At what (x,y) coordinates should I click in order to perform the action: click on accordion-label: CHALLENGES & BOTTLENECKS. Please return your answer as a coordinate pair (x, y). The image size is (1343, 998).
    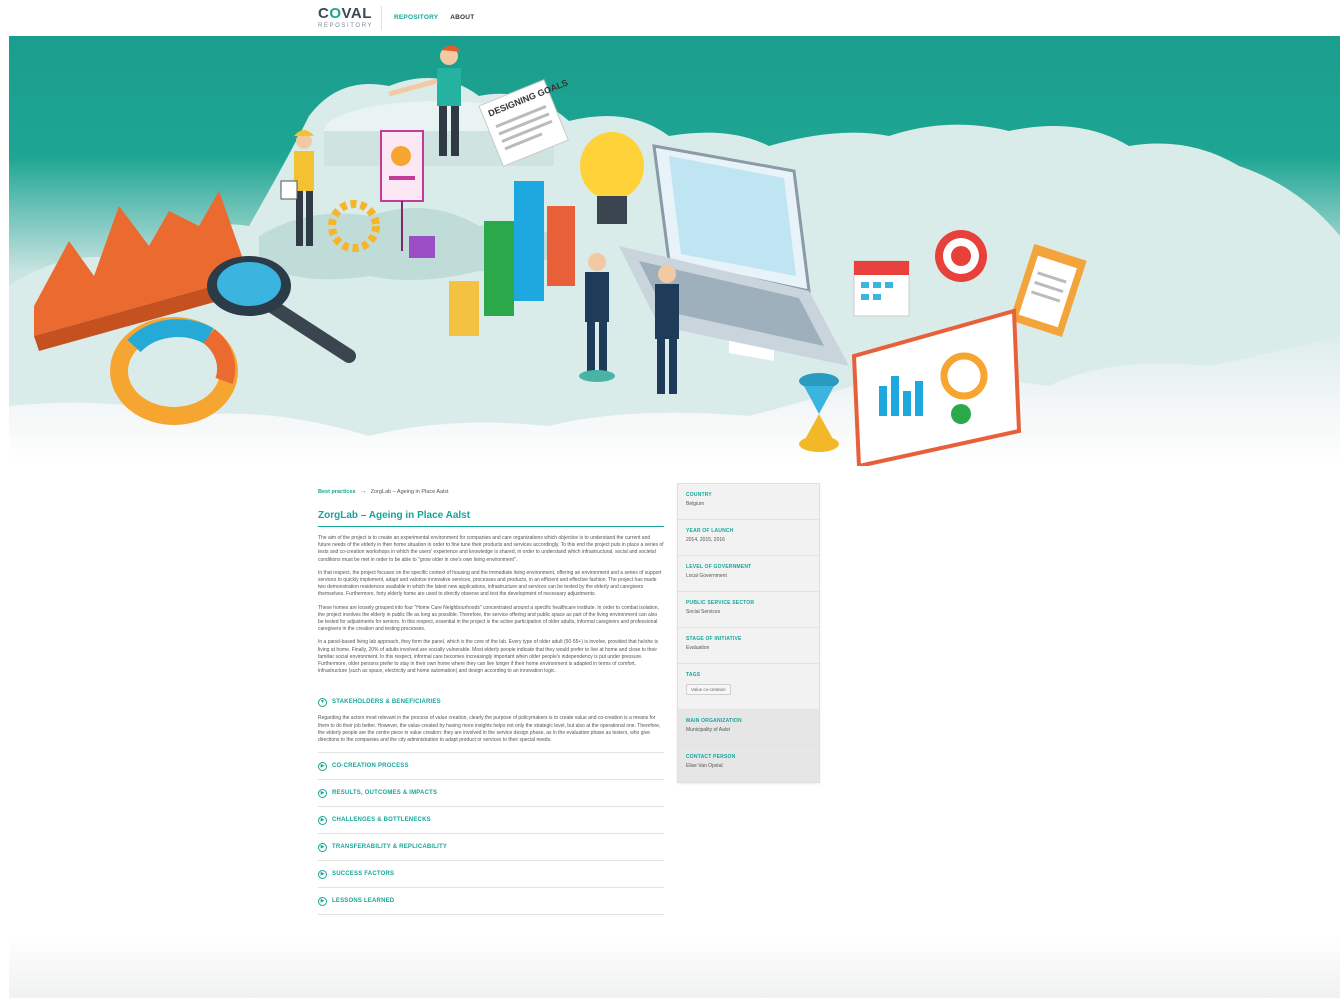
    Looking at the image, I should click on (381, 820).